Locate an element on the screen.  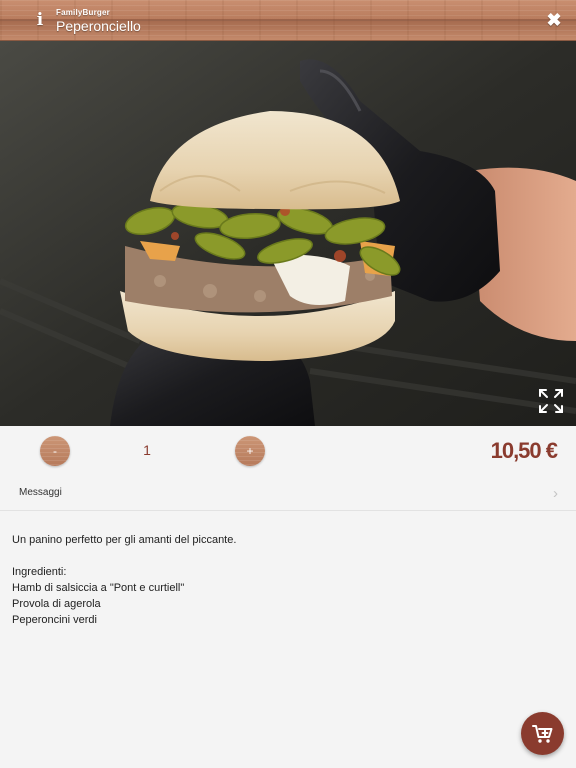
ingredient-item: Hamb di salsiccia a "Pont e curtiell" is located at coordinates (98, 588).